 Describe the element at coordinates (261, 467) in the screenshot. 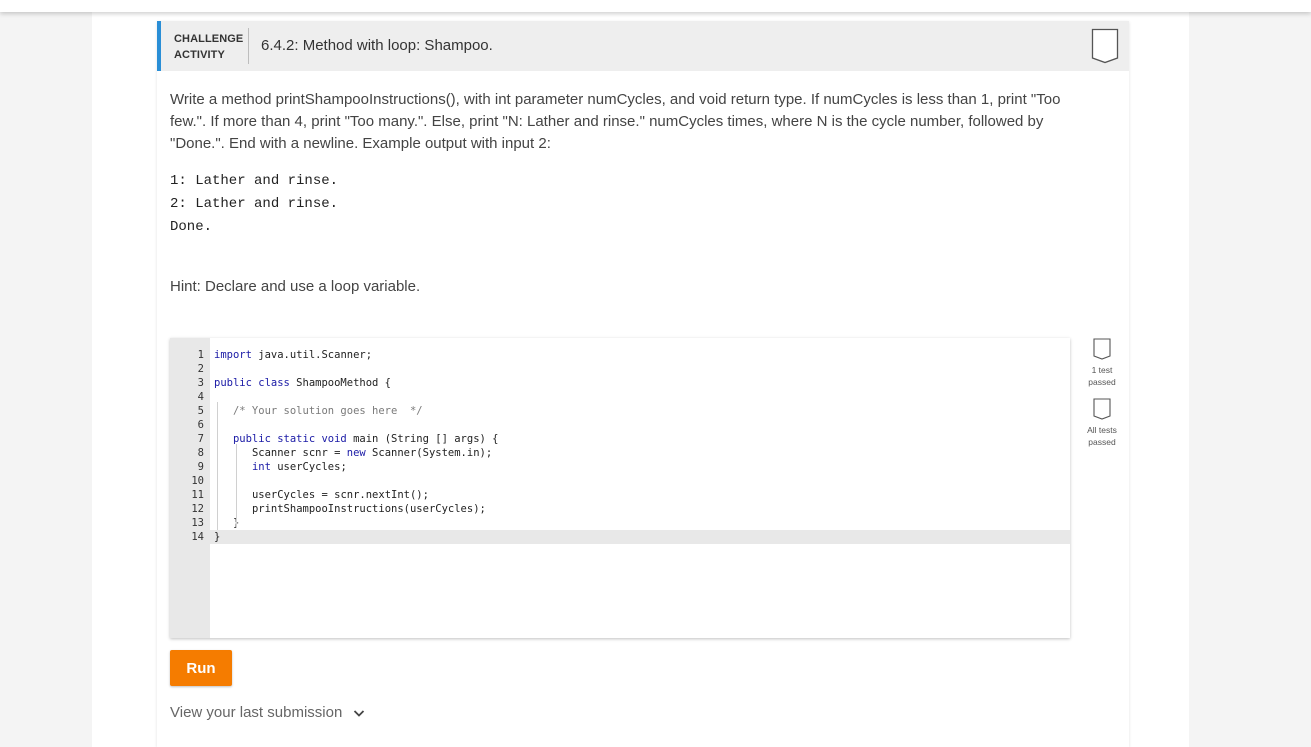

I see `code-token: int` at that location.